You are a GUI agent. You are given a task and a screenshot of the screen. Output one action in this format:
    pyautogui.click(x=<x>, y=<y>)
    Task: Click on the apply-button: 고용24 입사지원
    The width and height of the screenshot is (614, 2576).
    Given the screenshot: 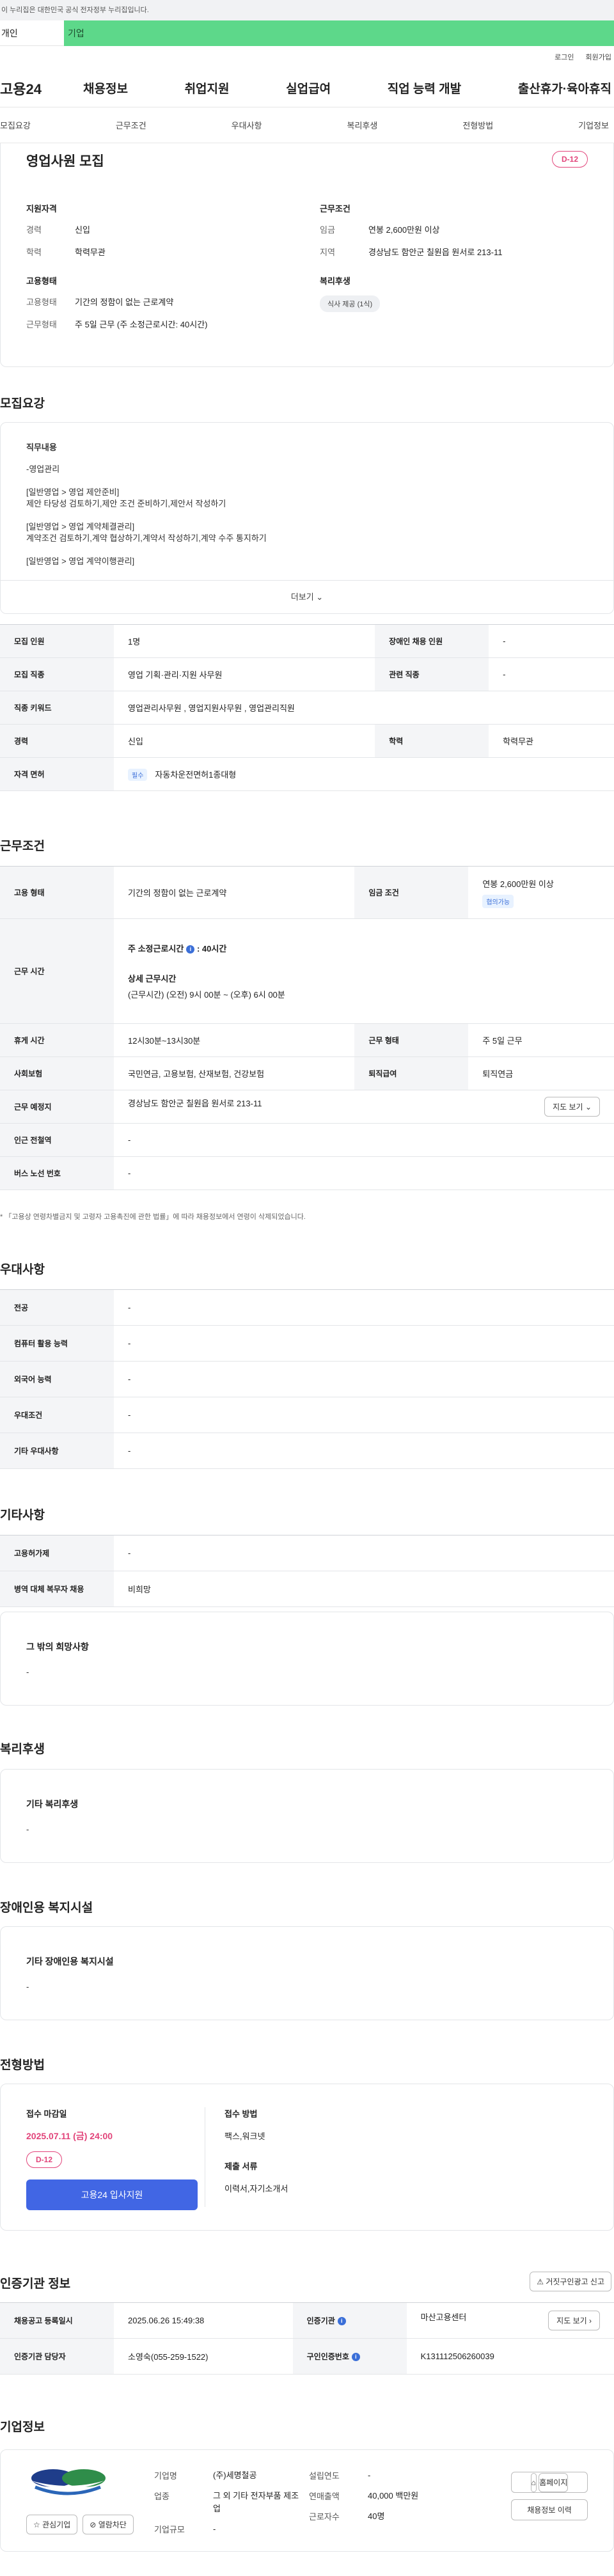 What is the action you would take?
    pyautogui.click(x=112, y=2194)
    